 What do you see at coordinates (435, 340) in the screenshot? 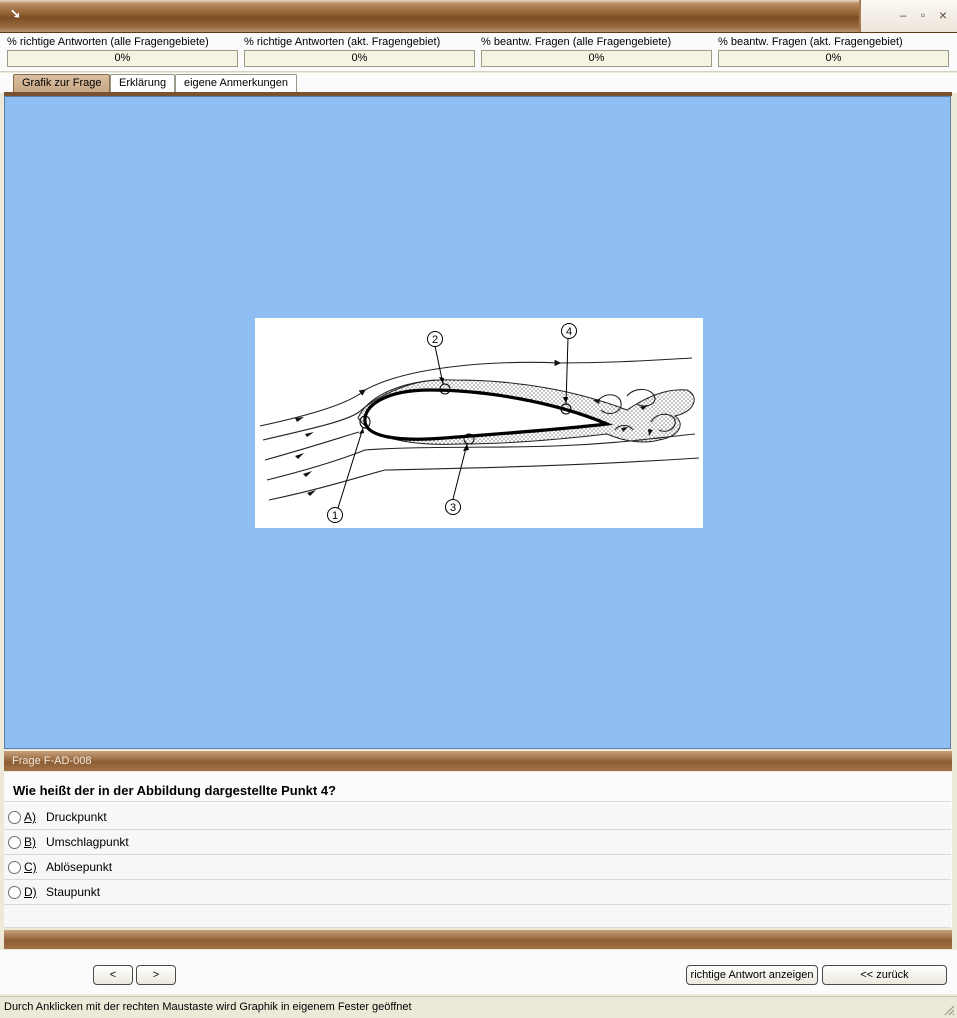
I see `callout-2: 2` at bounding box center [435, 340].